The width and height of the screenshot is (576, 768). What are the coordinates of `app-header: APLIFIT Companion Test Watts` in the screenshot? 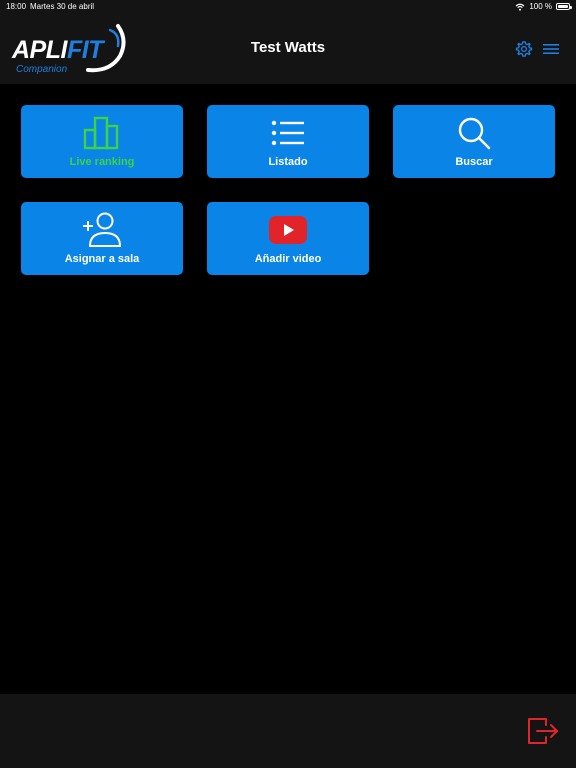 It's located at (288, 49).